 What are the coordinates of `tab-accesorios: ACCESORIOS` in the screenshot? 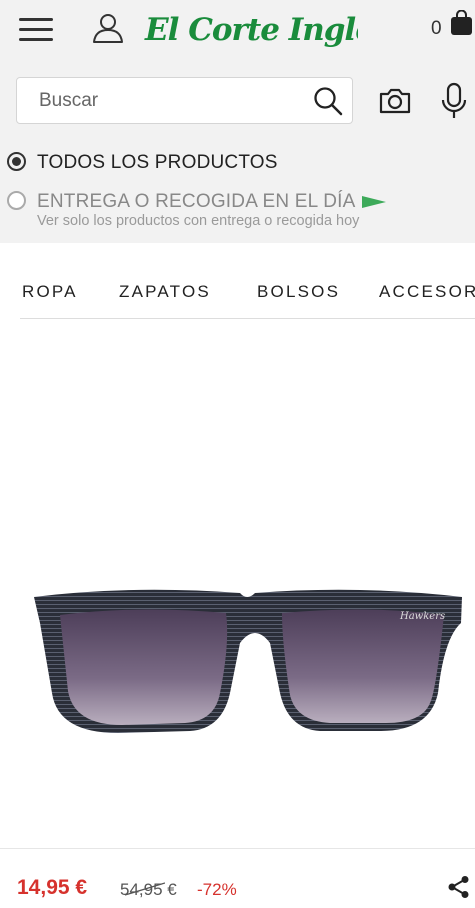 It's located at (427, 292).